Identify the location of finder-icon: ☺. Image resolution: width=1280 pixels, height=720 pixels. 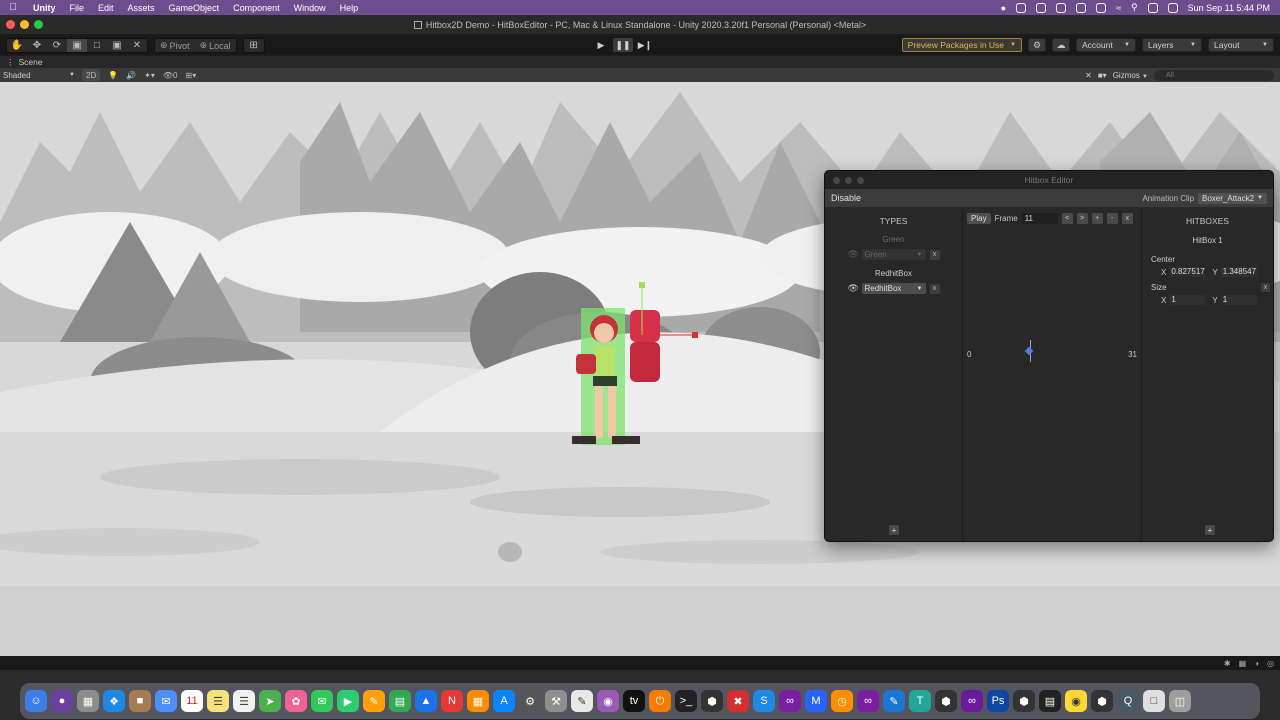
(36, 701).